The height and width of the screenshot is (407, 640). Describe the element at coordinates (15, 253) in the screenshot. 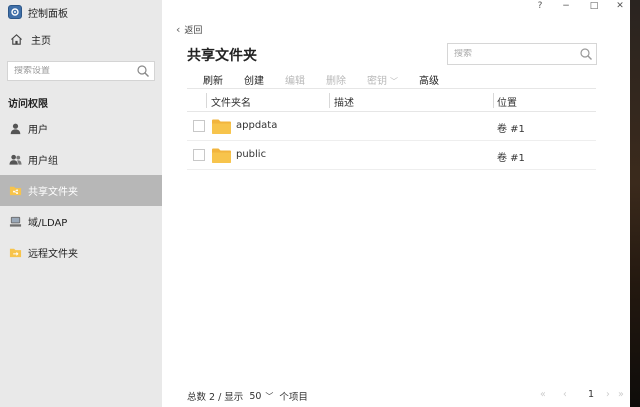

I see `remote-folder-icon` at that location.